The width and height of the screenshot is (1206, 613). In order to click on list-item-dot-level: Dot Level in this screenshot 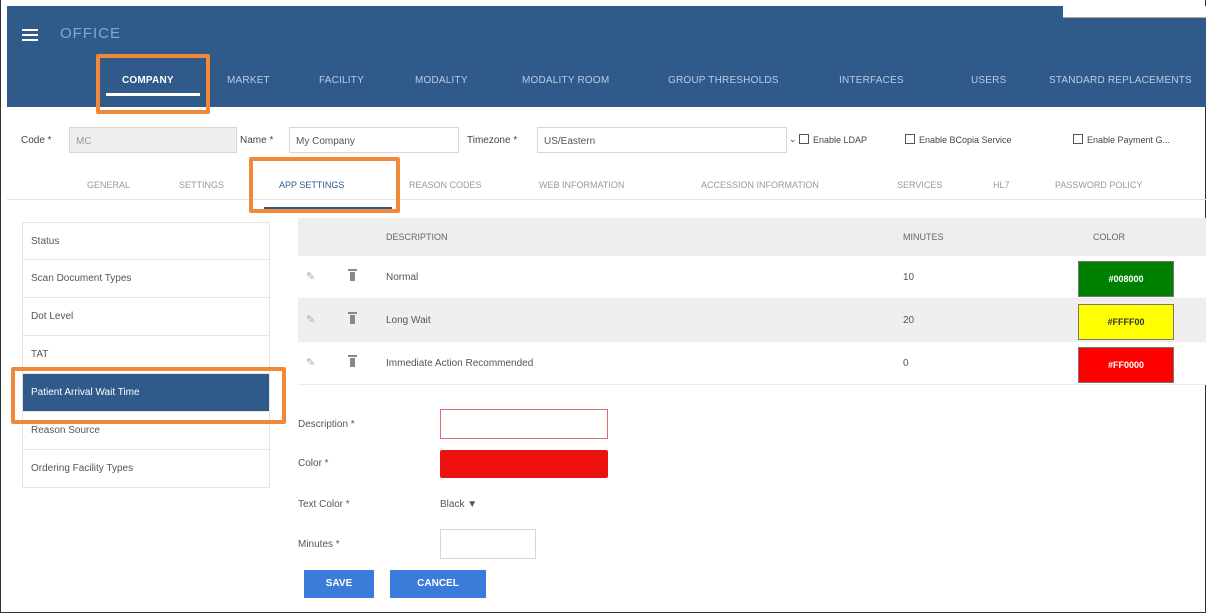, I will do `click(146, 317)`.